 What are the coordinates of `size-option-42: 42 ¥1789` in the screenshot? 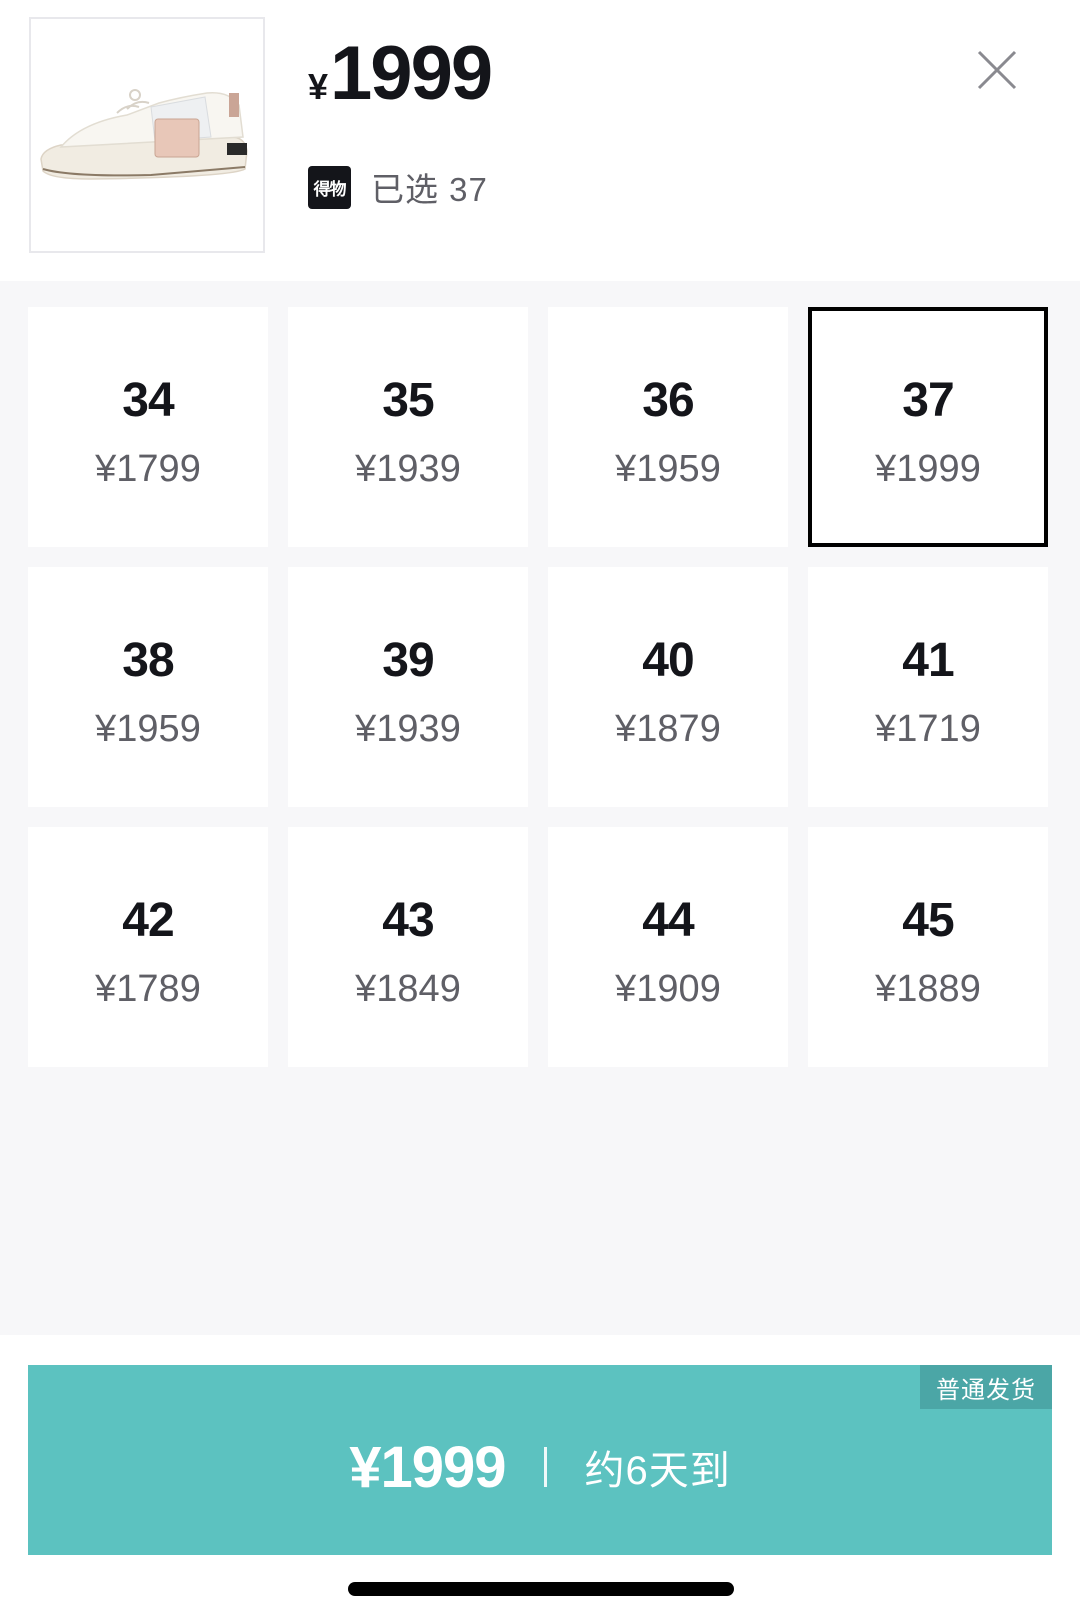 It's located at (148, 947).